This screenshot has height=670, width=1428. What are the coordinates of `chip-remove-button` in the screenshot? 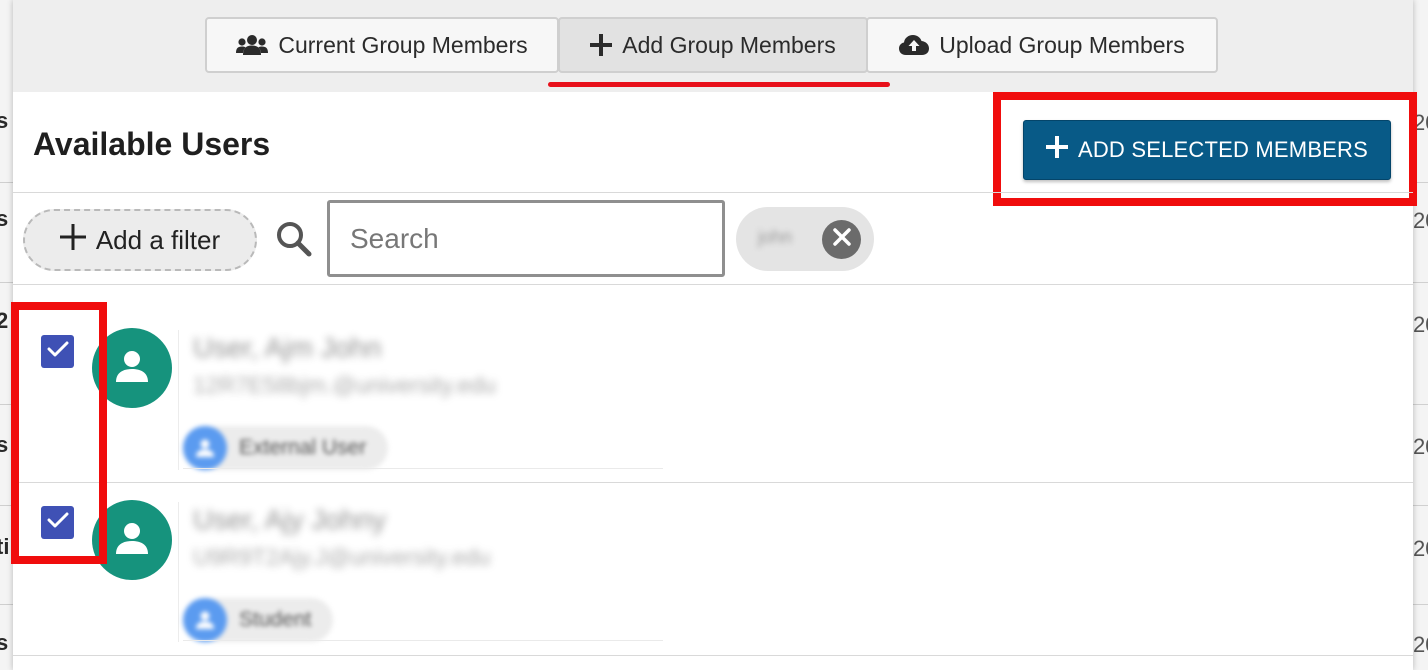 It's located at (841, 239).